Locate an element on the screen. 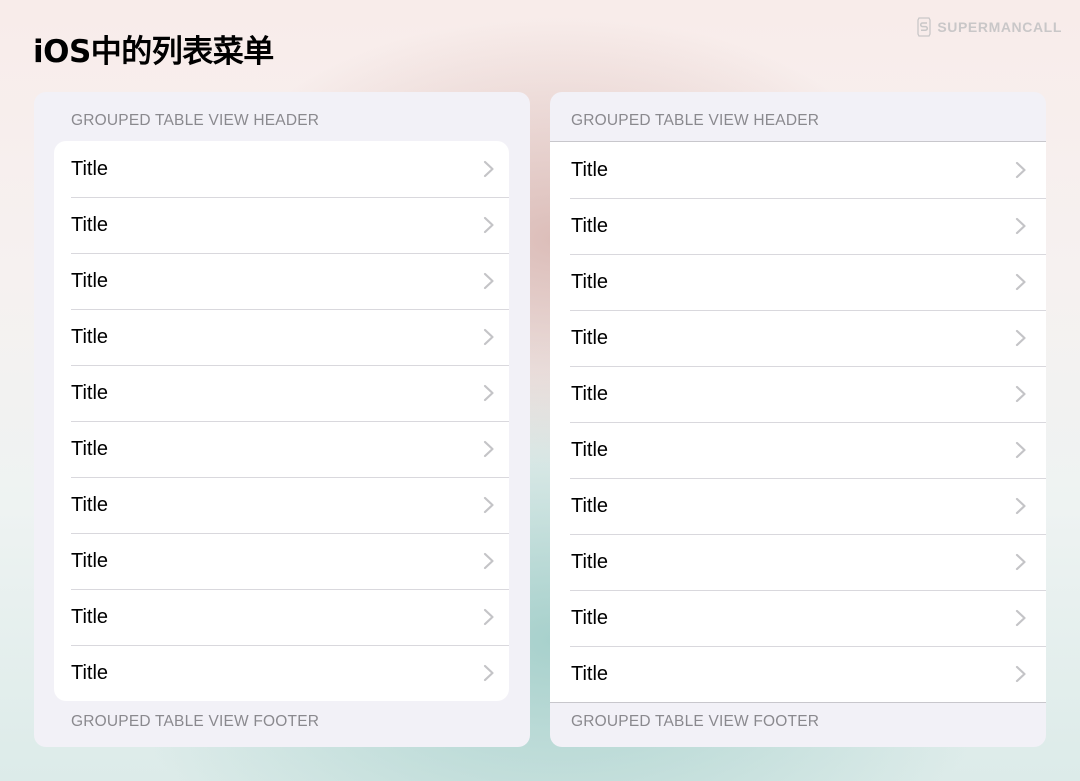  supermancall-logo-icon is located at coordinates (924, 27).